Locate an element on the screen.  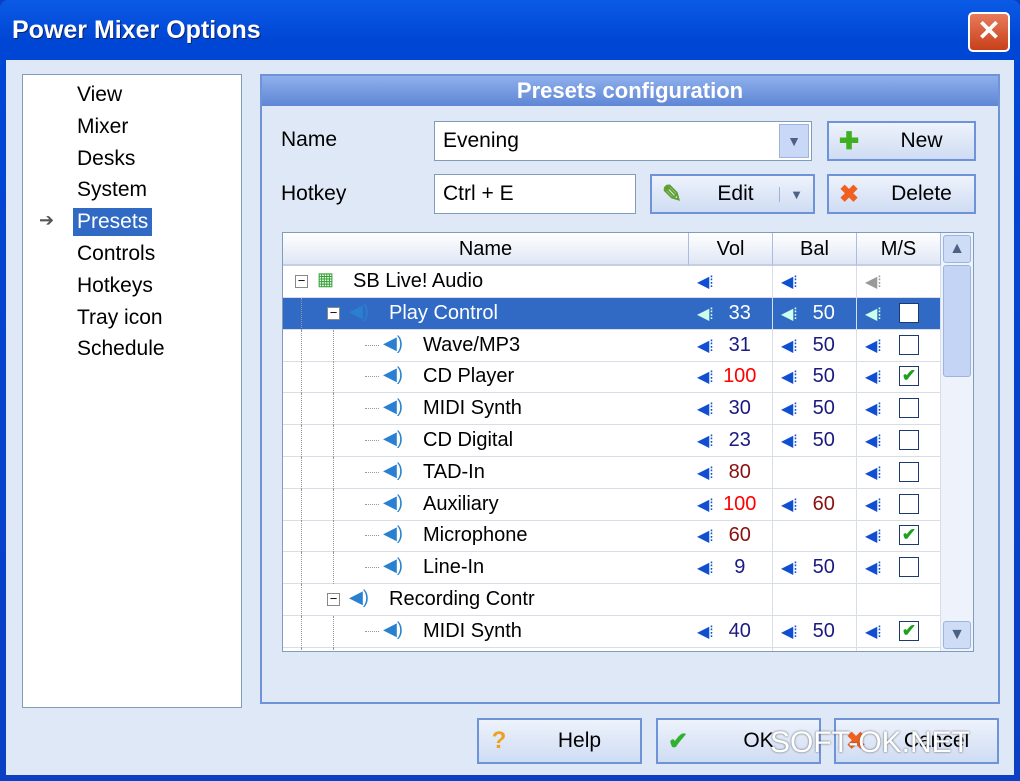
vol-cell: ◀⁞ 23 is located at coordinates (731, 440).